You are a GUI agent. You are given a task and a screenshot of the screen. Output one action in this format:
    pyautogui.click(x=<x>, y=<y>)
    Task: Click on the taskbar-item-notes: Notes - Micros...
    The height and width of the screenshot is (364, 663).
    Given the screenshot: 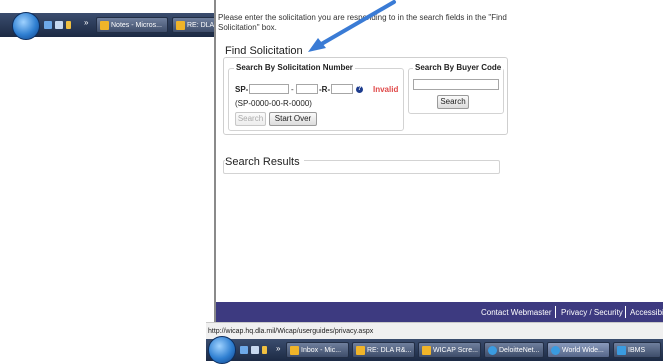 What is the action you would take?
    pyautogui.click(x=132, y=25)
    